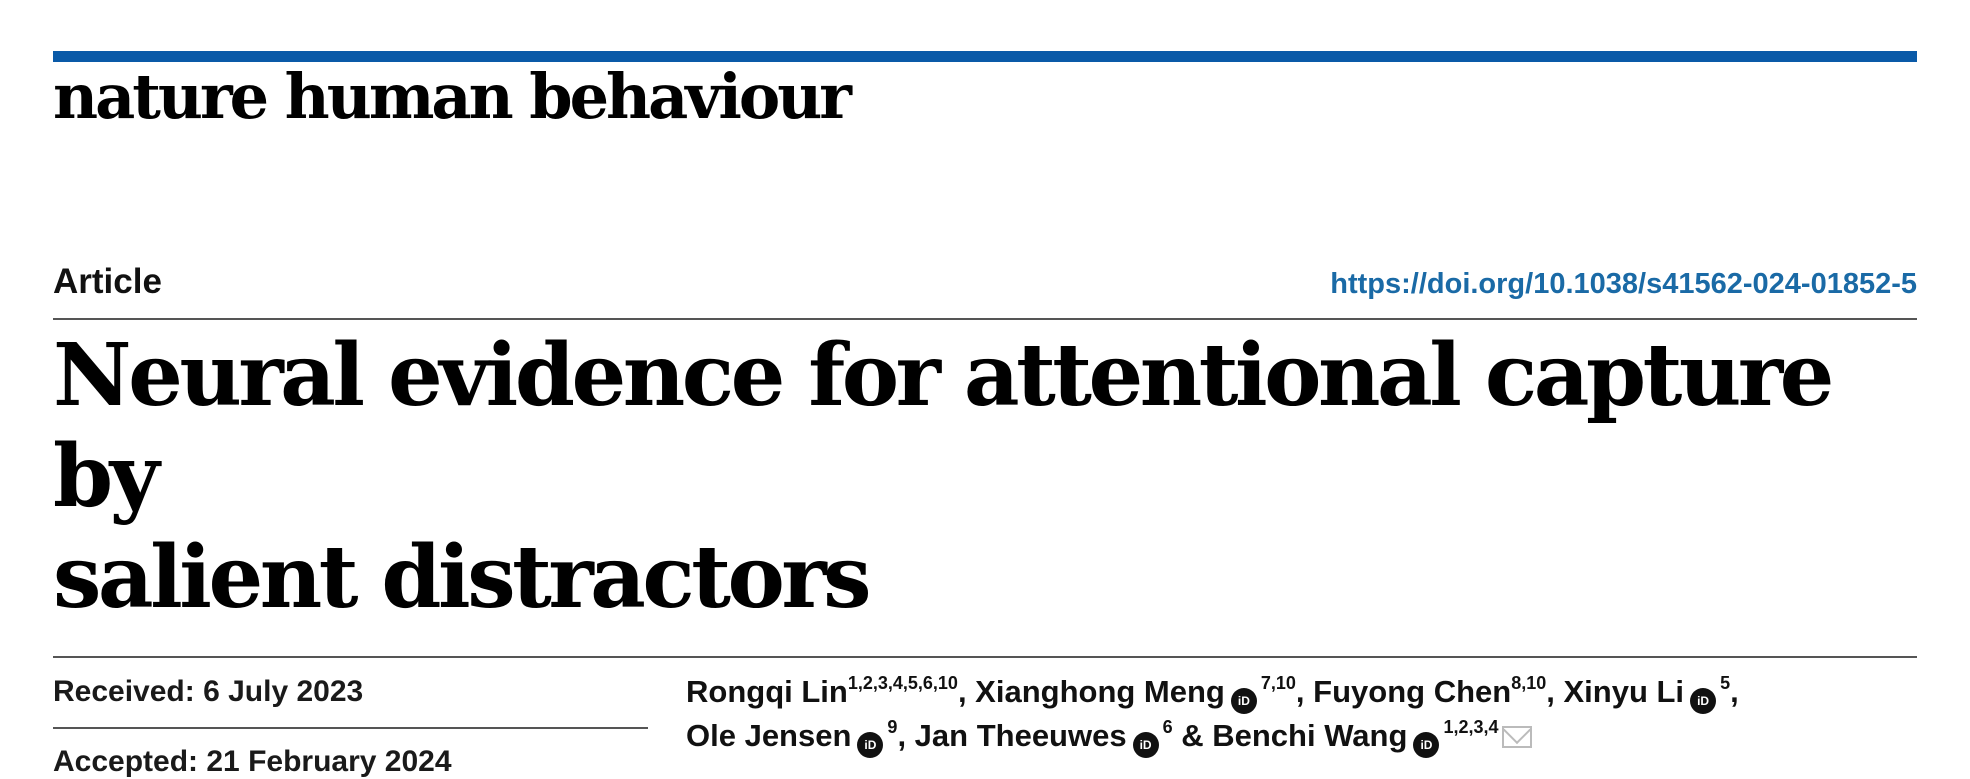  What do you see at coordinates (985, 319) in the screenshot?
I see `header-rule` at bounding box center [985, 319].